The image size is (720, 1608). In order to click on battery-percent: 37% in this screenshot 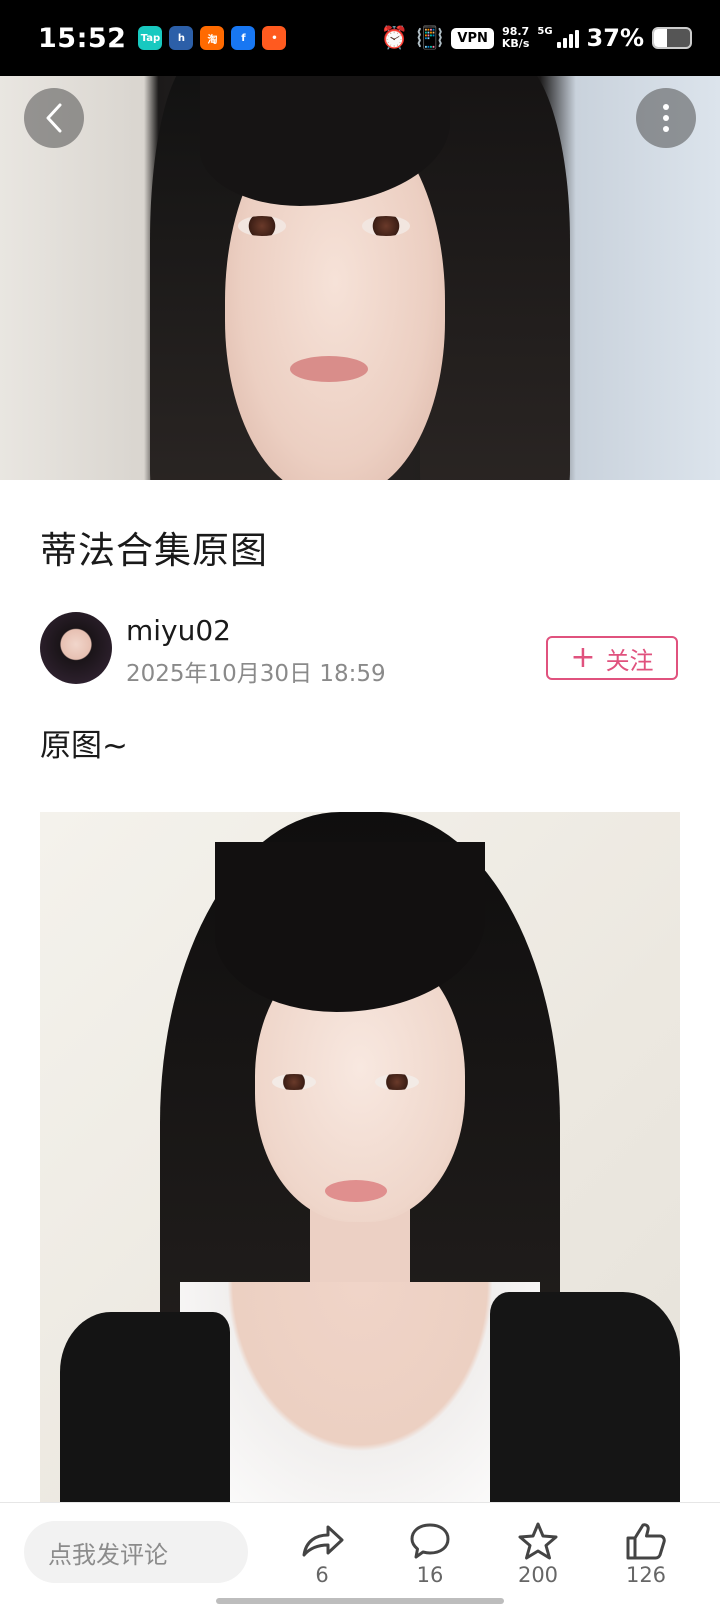, I will do `click(615, 38)`.